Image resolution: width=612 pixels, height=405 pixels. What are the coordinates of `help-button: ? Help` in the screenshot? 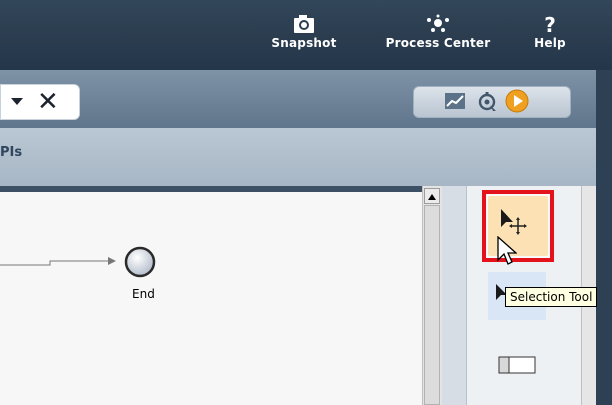 It's located at (550, 41).